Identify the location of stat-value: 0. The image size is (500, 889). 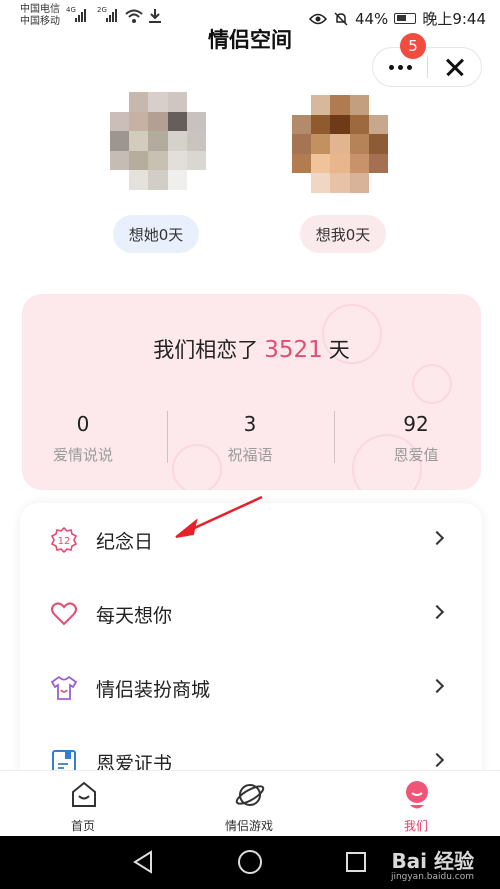
(83, 424).